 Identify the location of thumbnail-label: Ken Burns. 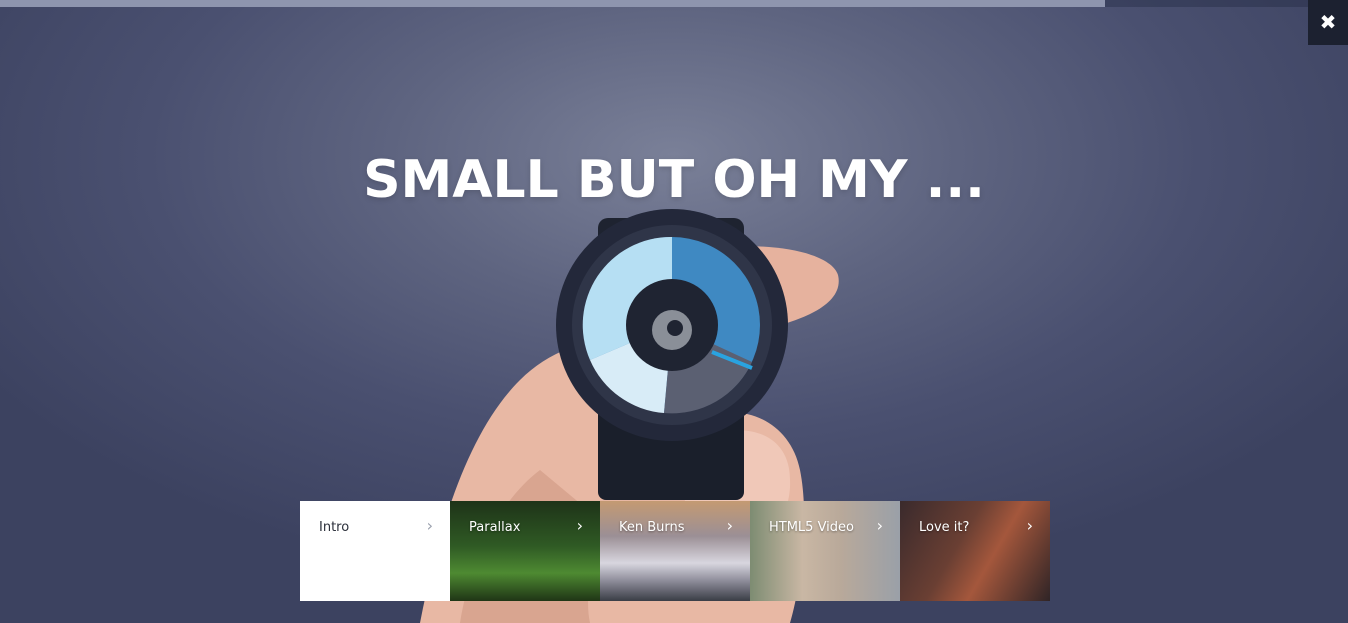
(652, 527).